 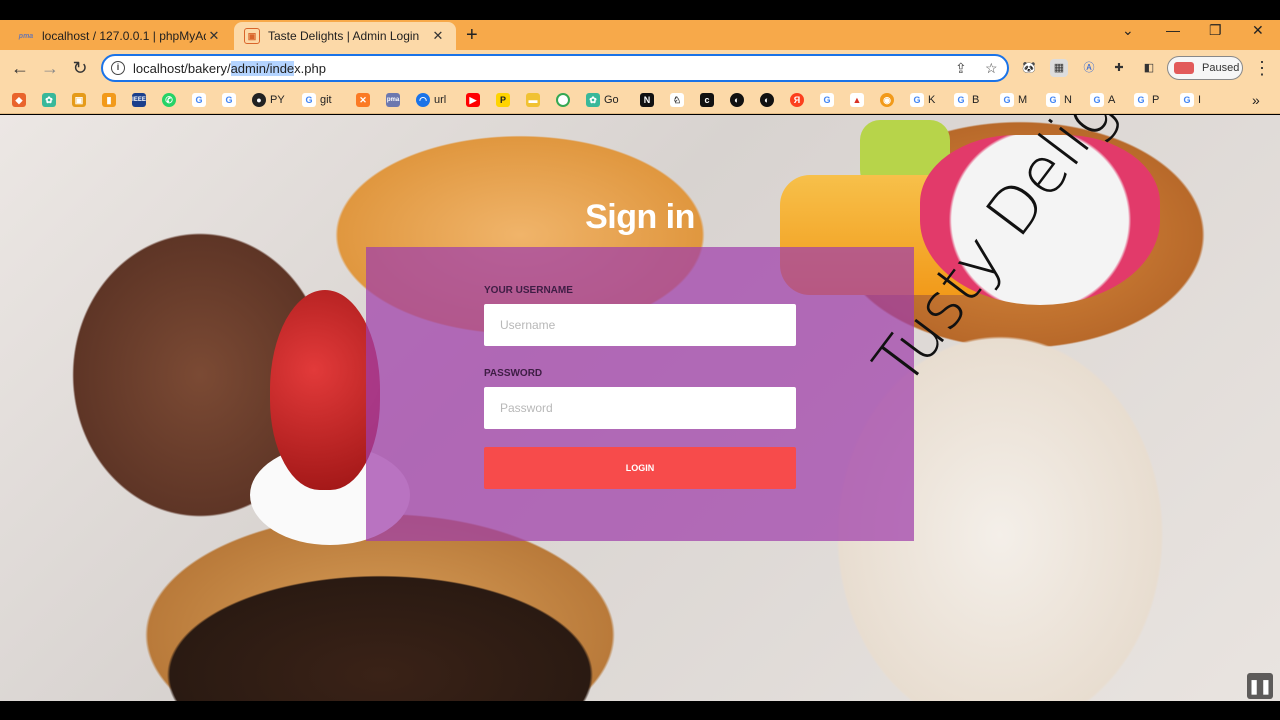 I want to click on bookmark-item: GA, so click(x=1102, y=100).